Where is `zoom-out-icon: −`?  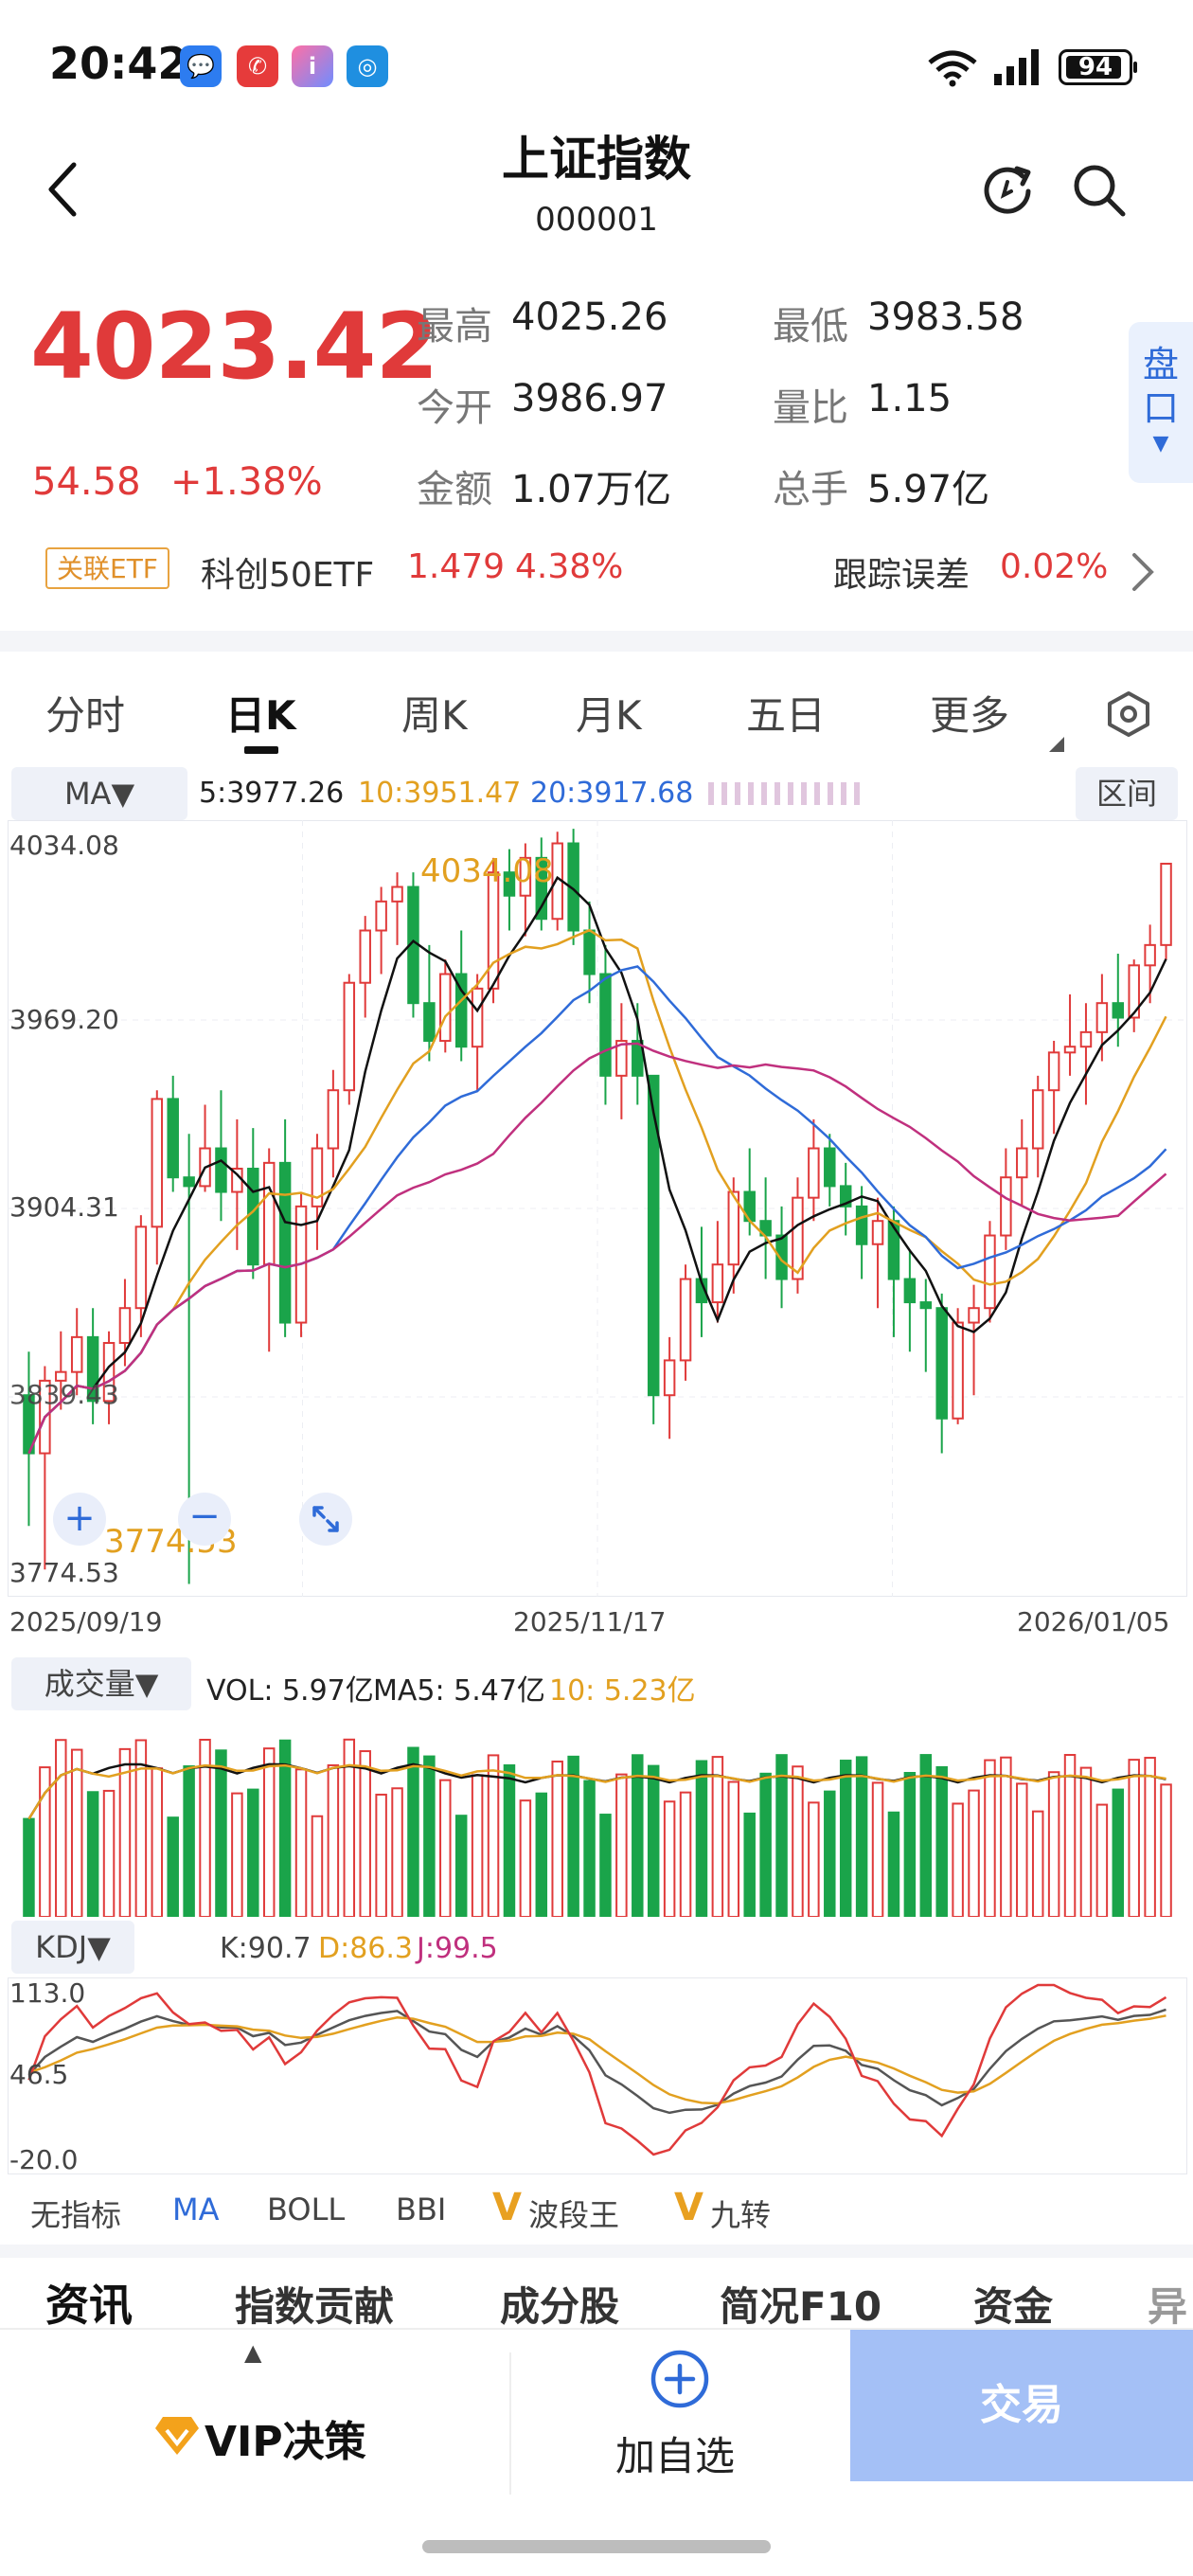
zoom-out-icon: − is located at coordinates (204, 1519).